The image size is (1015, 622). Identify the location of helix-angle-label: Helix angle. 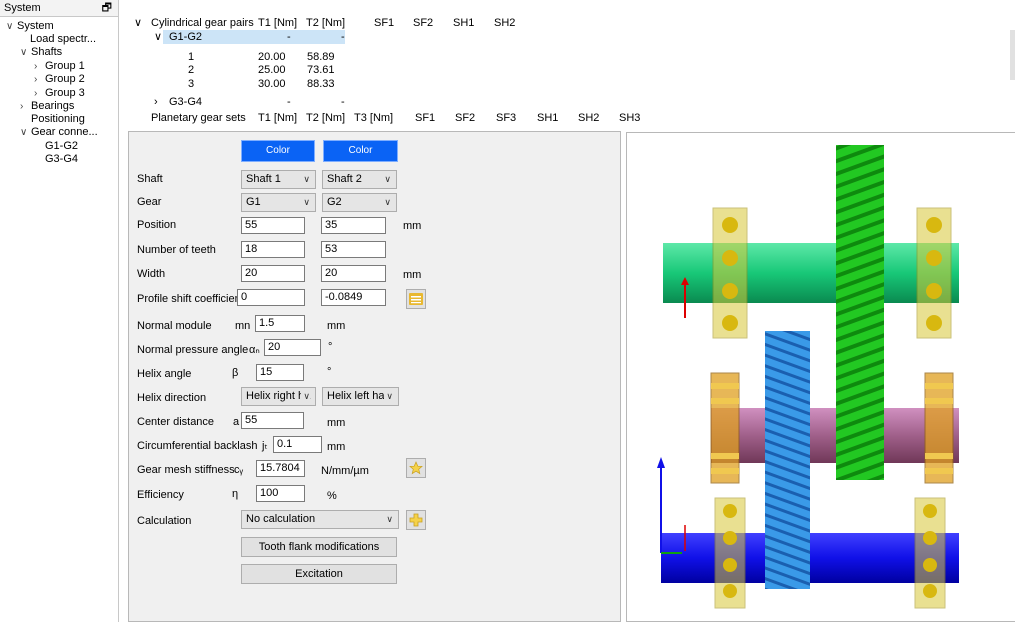
(164, 374).